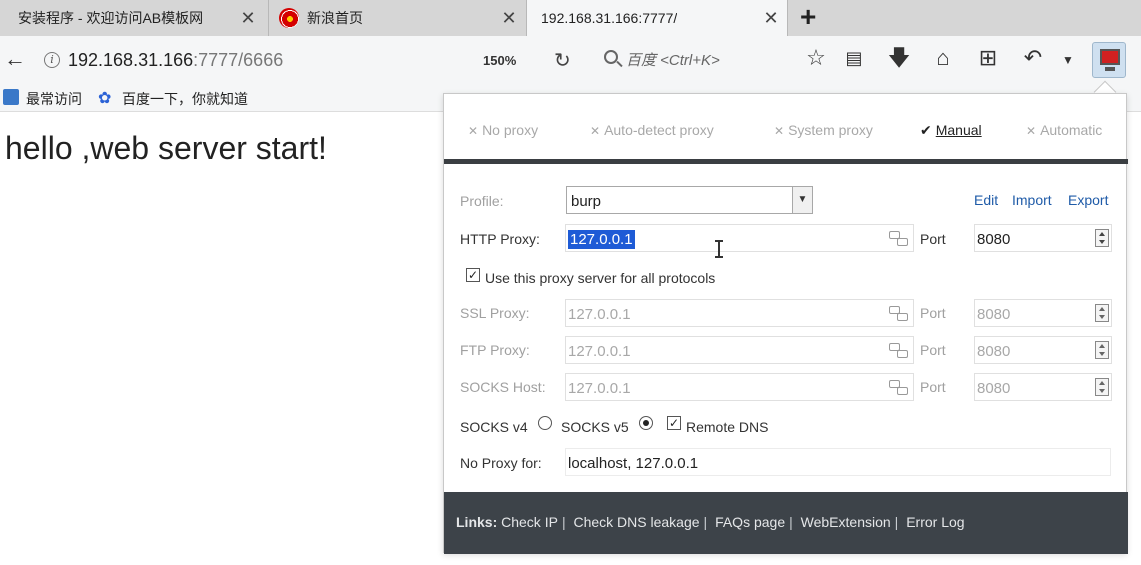  What do you see at coordinates (477, 522) in the screenshot?
I see `links-label: Links:` at bounding box center [477, 522].